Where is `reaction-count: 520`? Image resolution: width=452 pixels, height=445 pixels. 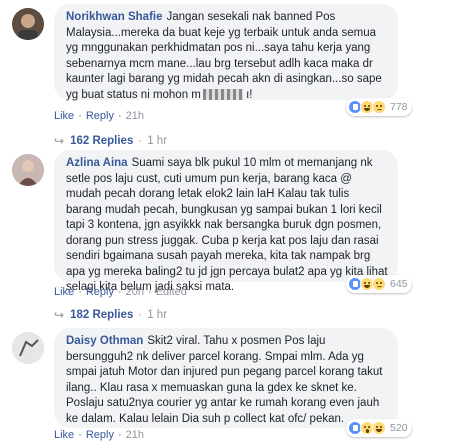
reaction-count: 520 is located at coordinates (399, 428).